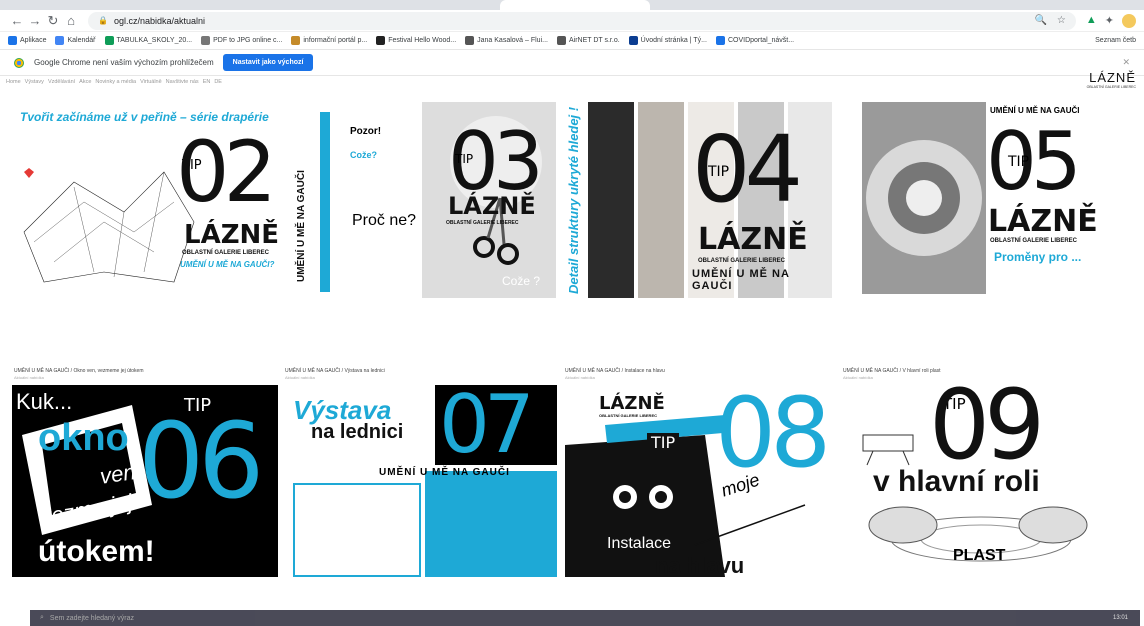  Describe the element at coordinates (1115, 40) in the screenshot. I see `reading-list: Seznam četb` at that location.